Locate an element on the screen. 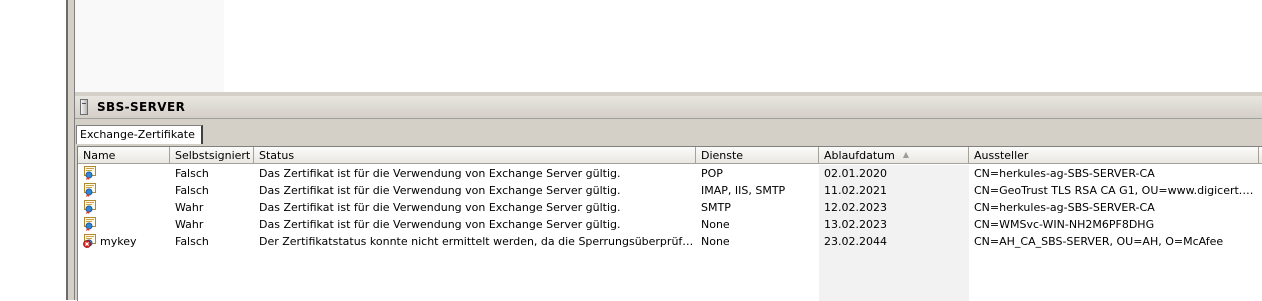  server-icon is located at coordinates (84, 107).